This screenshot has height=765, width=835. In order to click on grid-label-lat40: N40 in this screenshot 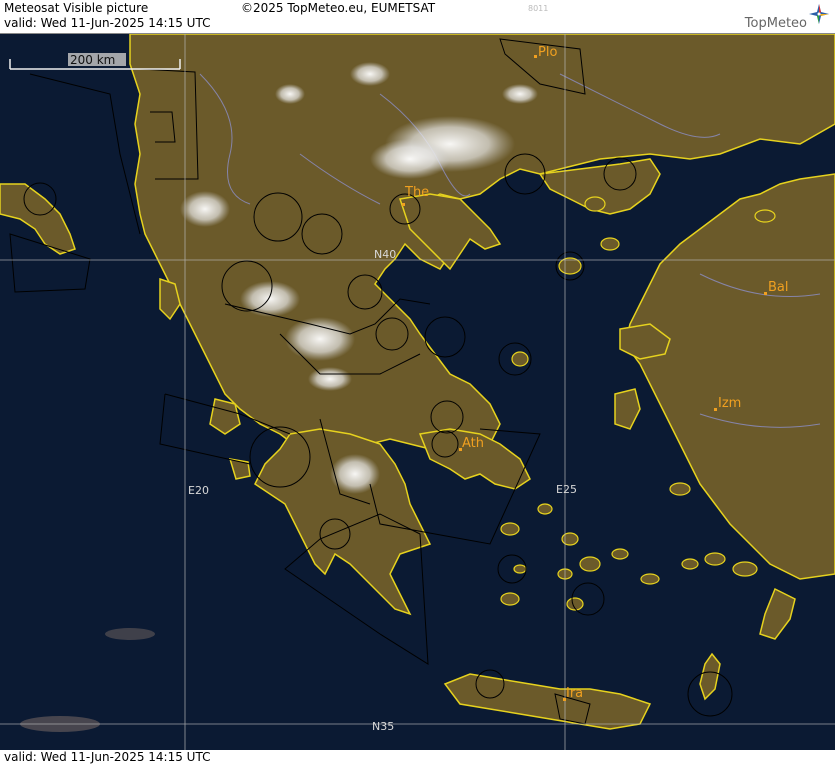, I will do `click(385, 254)`.